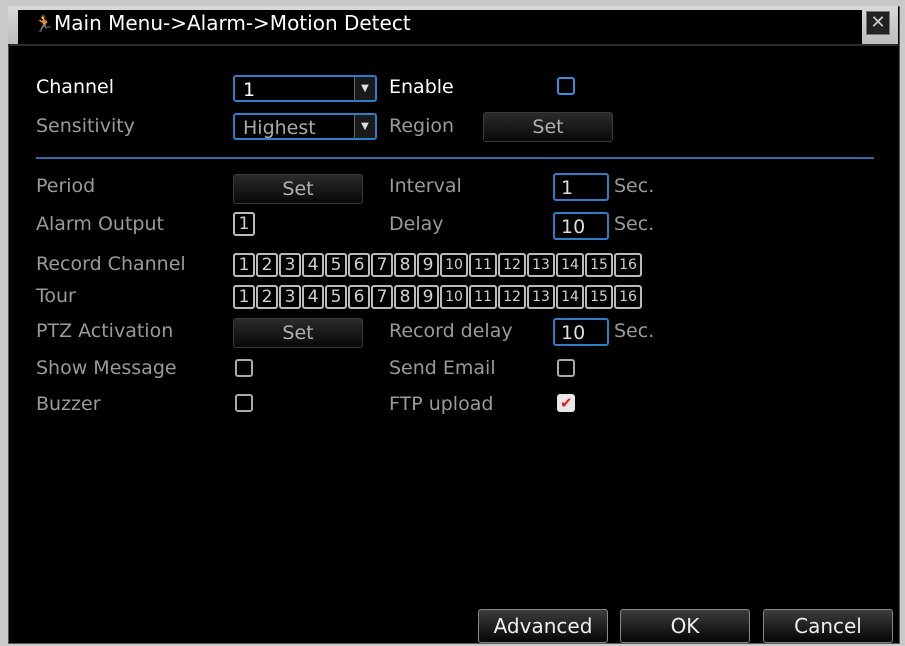 The width and height of the screenshot is (905, 646). Describe the element at coordinates (441, 404) in the screenshot. I see `ftp-upload-label: FTP upload` at that location.